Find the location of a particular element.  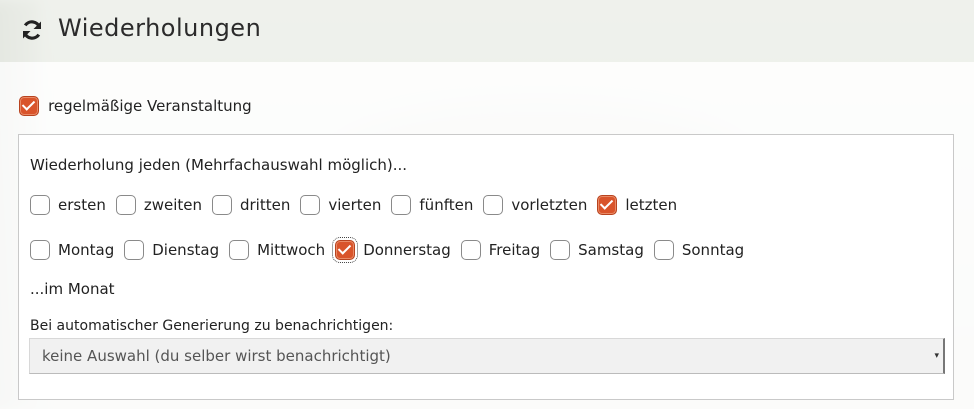

weekday-option-samstag: Samstag is located at coordinates (597, 250).